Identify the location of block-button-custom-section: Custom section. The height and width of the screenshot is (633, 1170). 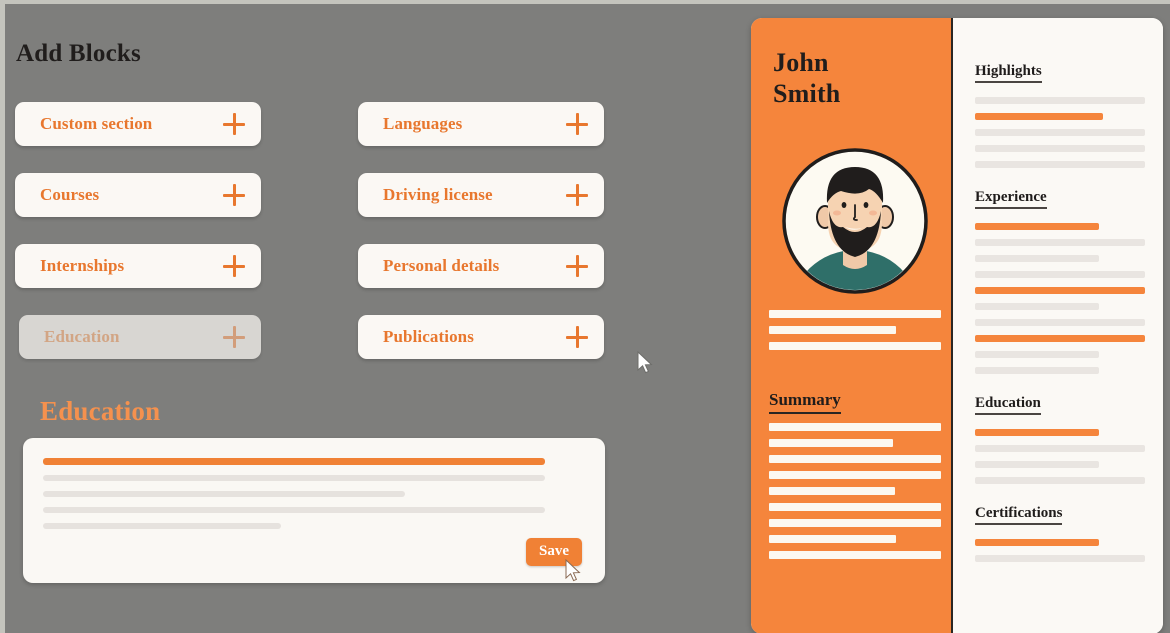
(138, 124).